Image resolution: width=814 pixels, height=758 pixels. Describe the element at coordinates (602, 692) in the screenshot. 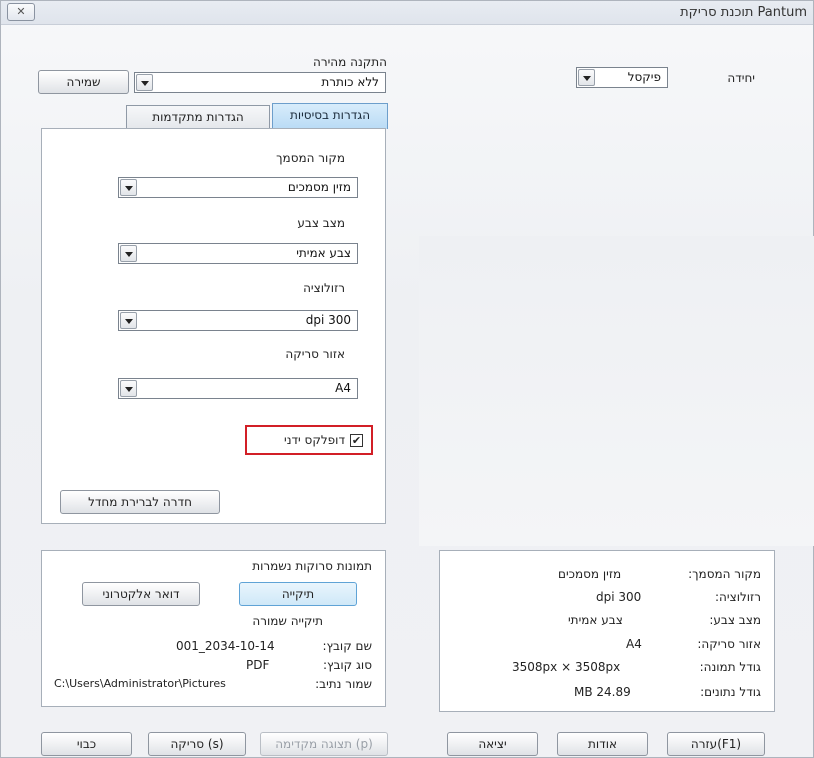

I see `info-datasize-value: MB 24.89` at that location.